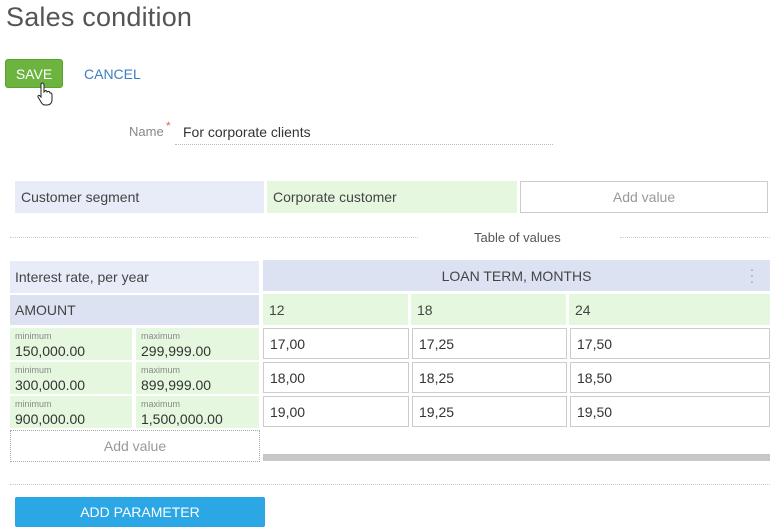 This screenshot has width=770, height=530. I want to click on term-column-24: 24, so click(669, 309).